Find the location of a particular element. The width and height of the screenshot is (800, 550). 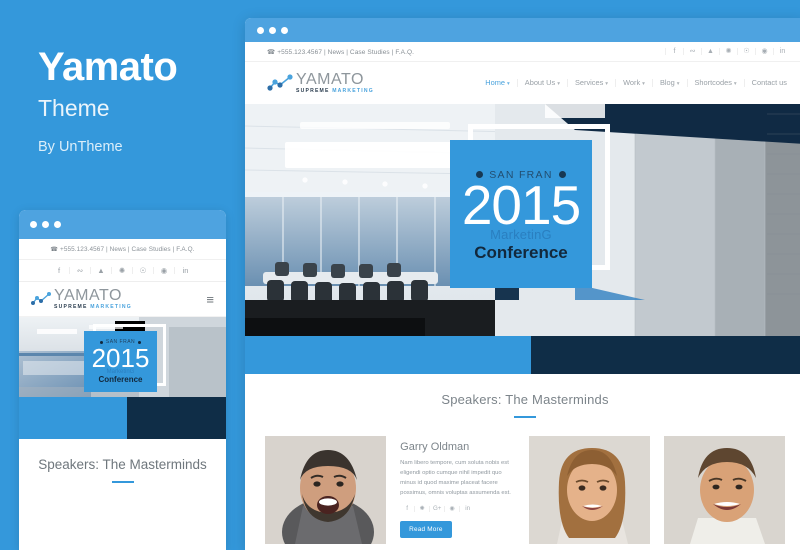

badge-blue-box: SAN FRAN 2015 MarketinG Conference is located at coordinates (521, 214).